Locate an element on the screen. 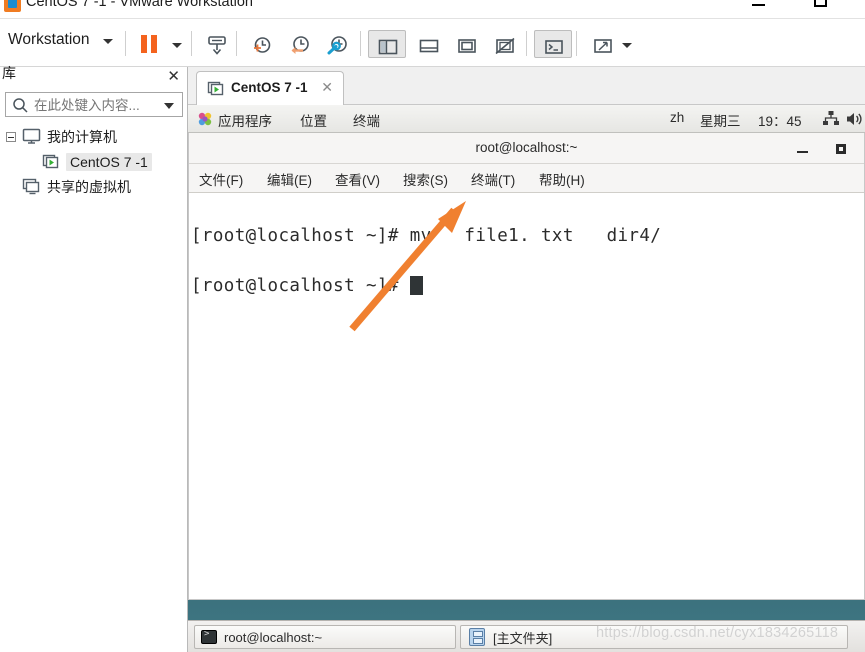 This screenshot has width=865, height=652. menu-edit: 编辑(E) is located at coordinates (289, 179).